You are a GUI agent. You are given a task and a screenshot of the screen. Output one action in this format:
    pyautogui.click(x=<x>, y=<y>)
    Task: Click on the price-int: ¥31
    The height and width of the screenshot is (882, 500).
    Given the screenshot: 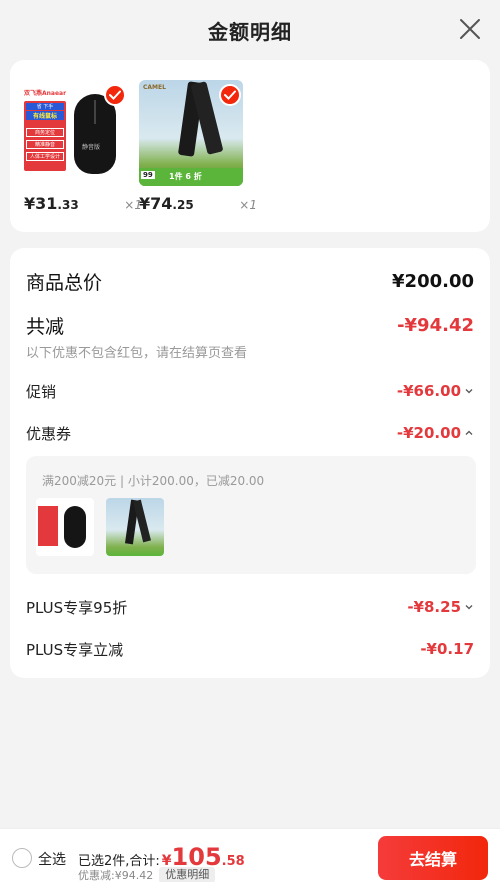 What is the action you would take?
    pyautogui.click(x=41, y=203)
    